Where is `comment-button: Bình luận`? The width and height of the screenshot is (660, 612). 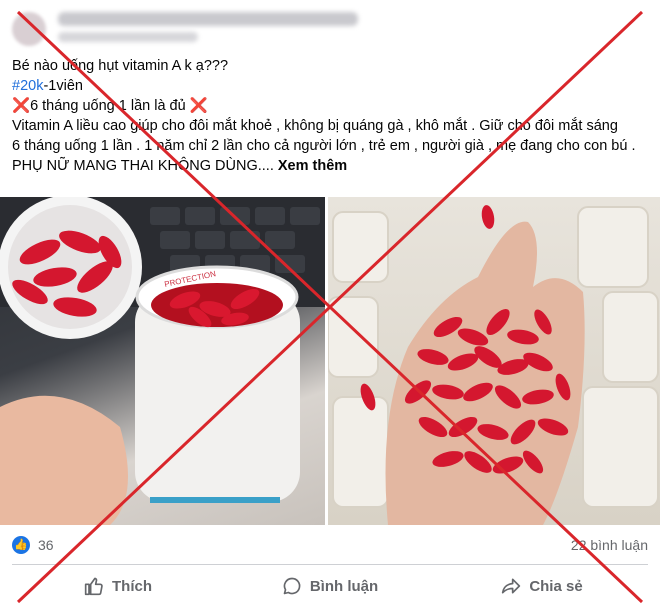 comment-button: Bình luận is located at coordinates (330, 586).